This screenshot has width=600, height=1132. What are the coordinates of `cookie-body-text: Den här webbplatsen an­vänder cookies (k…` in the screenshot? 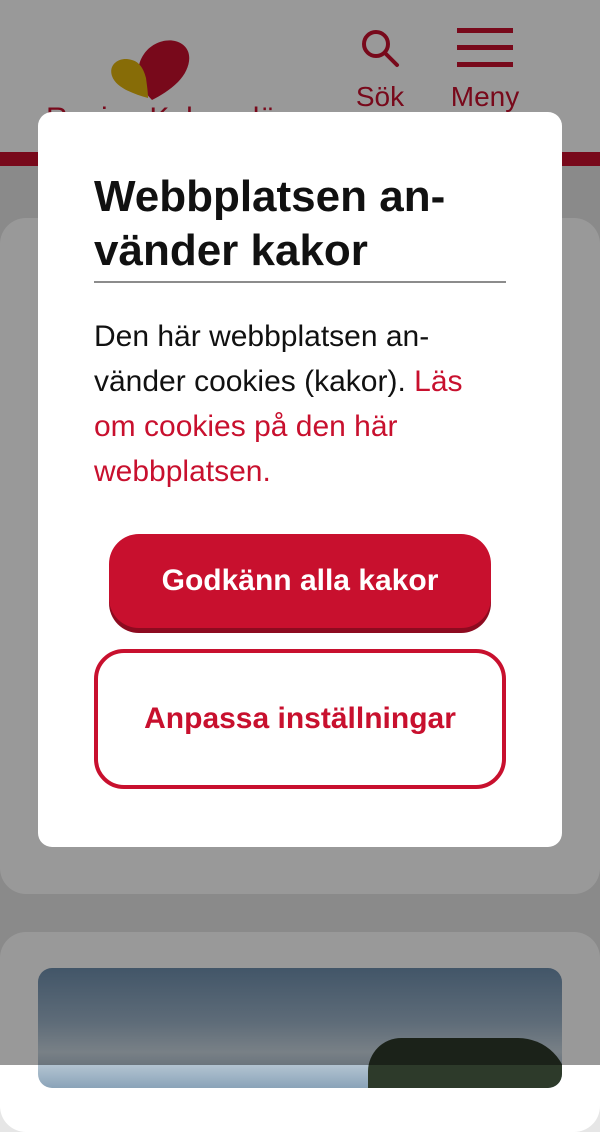 It's located at (262, 359).